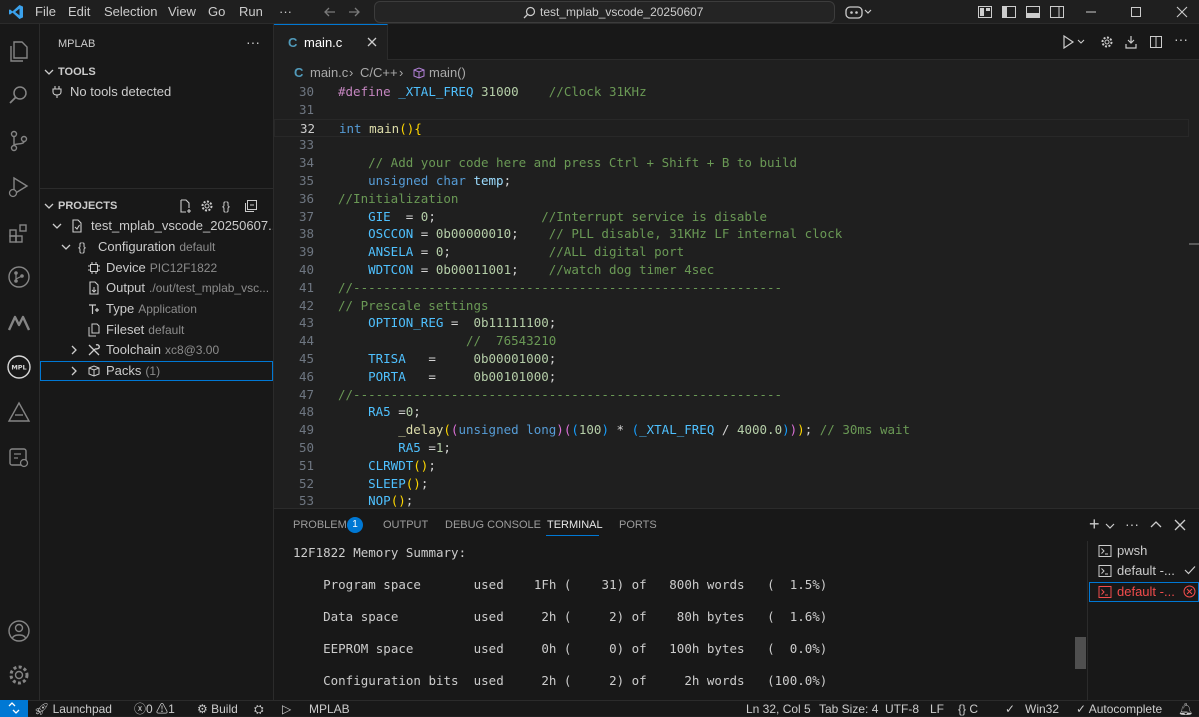 The height and width of the screenshot is (717, 1199). Describe the element at coordinates (1110, 526) in the screenshot. I see `chevron-down-icon` at that location.